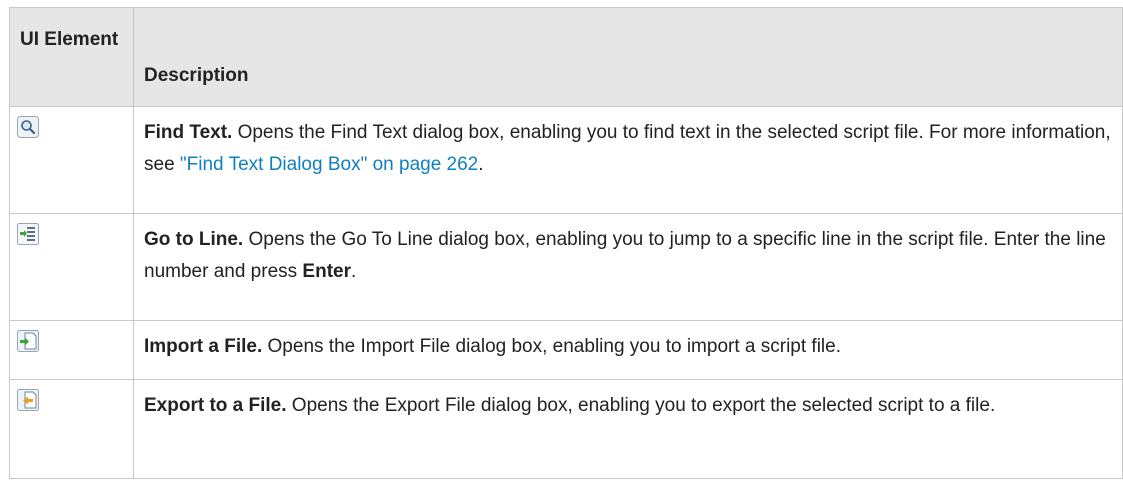 This screenshot has width=1123, height=500. Describe the element at coordinates (28, 127) in the screenshot. I see `find-text-icon` at that location.